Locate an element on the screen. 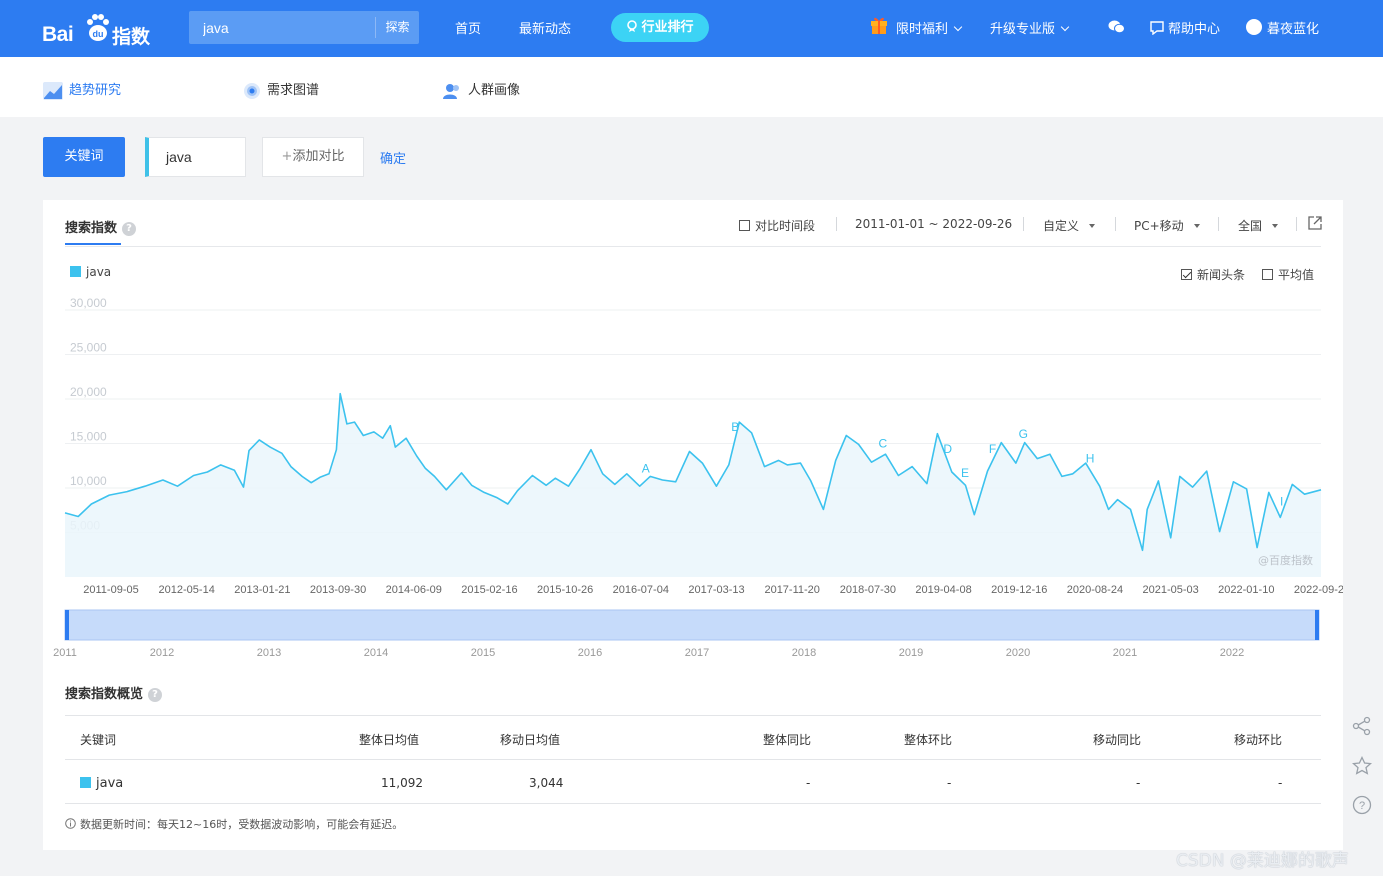 The height and width of the screenshot is (876, 1383). active-tab-underline is located at coordinates (93, 244).